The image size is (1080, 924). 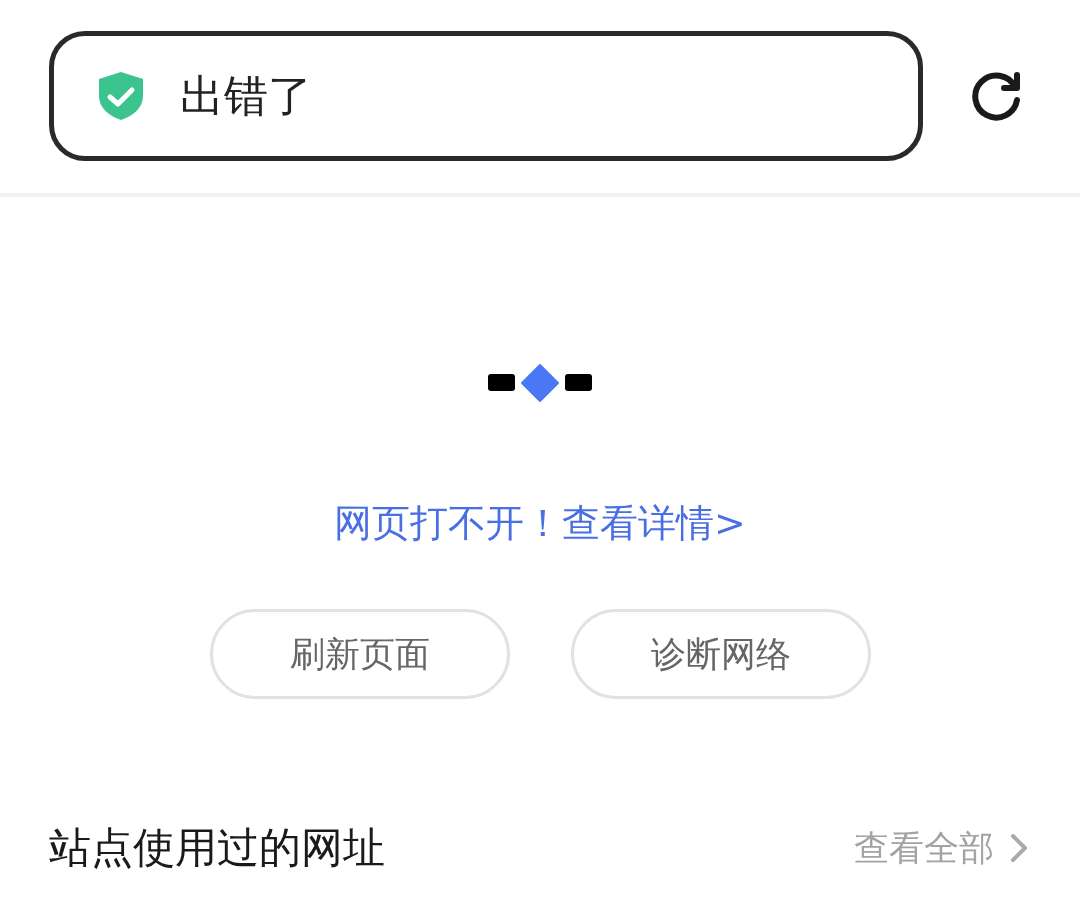 I want to click on details-link: 查看详情>, so click(x=654, y=523).